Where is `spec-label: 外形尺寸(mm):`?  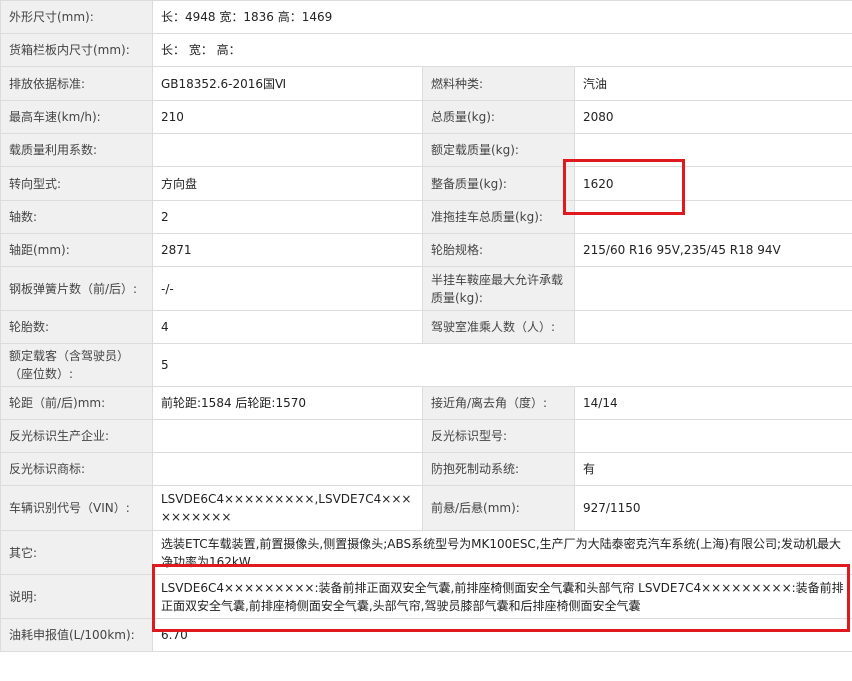
spec-label: 外形尺寸(mm): is located at coordinates (76, 17).